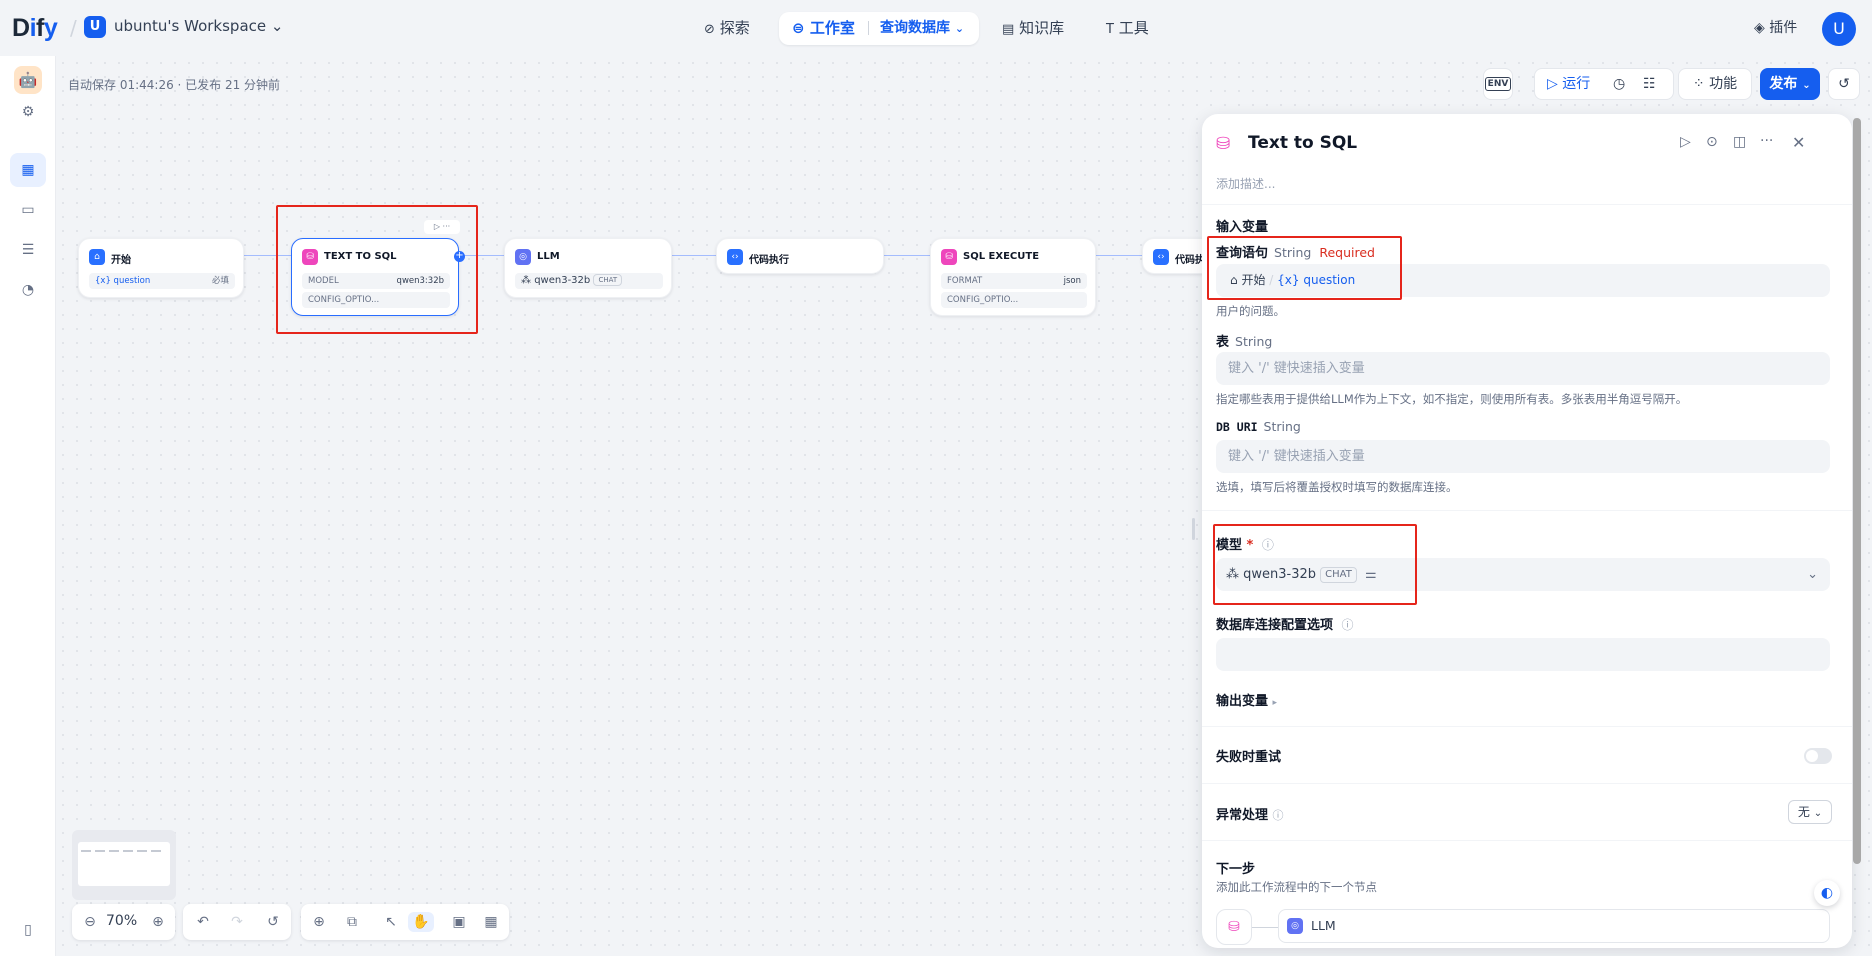 This screenshot has height=956, width=1872. Describe the element at coordinates (28, 210) in the screenshot. I see `terminal-icon: ▭` at that location.